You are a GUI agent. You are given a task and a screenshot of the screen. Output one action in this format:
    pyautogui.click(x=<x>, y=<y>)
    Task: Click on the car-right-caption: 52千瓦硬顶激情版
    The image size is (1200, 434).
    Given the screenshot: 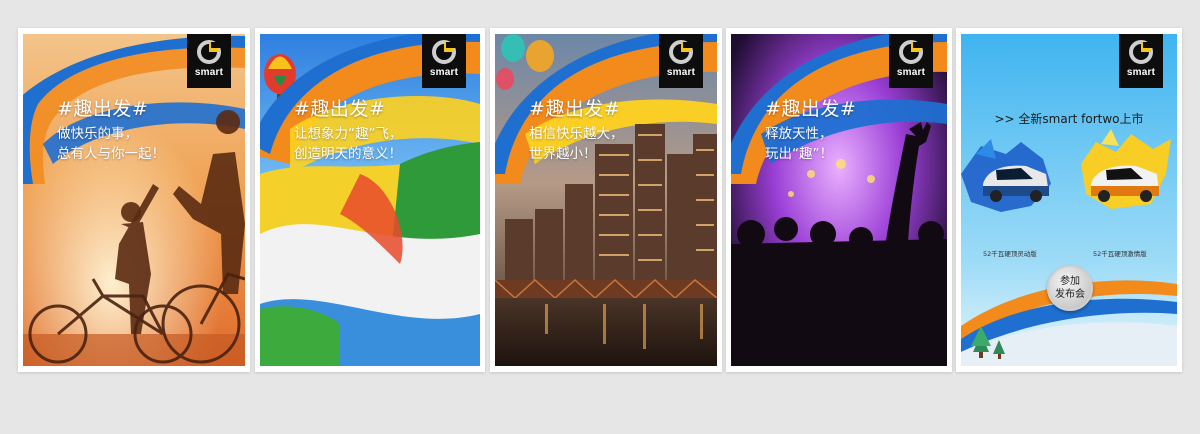 What is the action you would take?
    pyautogui.click(x=1120, y=254)
    